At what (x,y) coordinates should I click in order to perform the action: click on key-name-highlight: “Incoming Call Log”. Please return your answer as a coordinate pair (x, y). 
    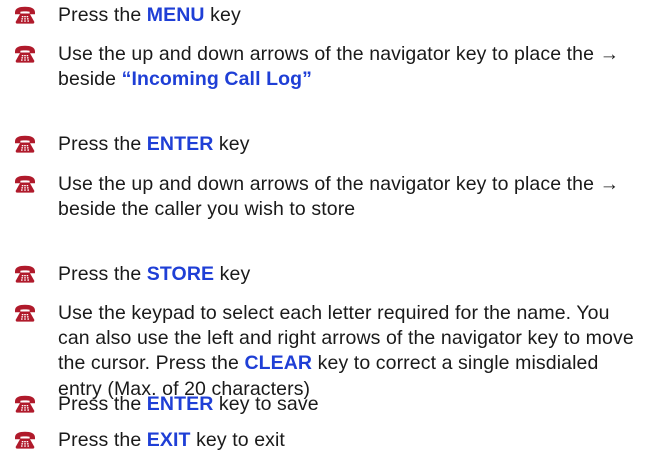
    Looking at the image, I should click on (216, 79).